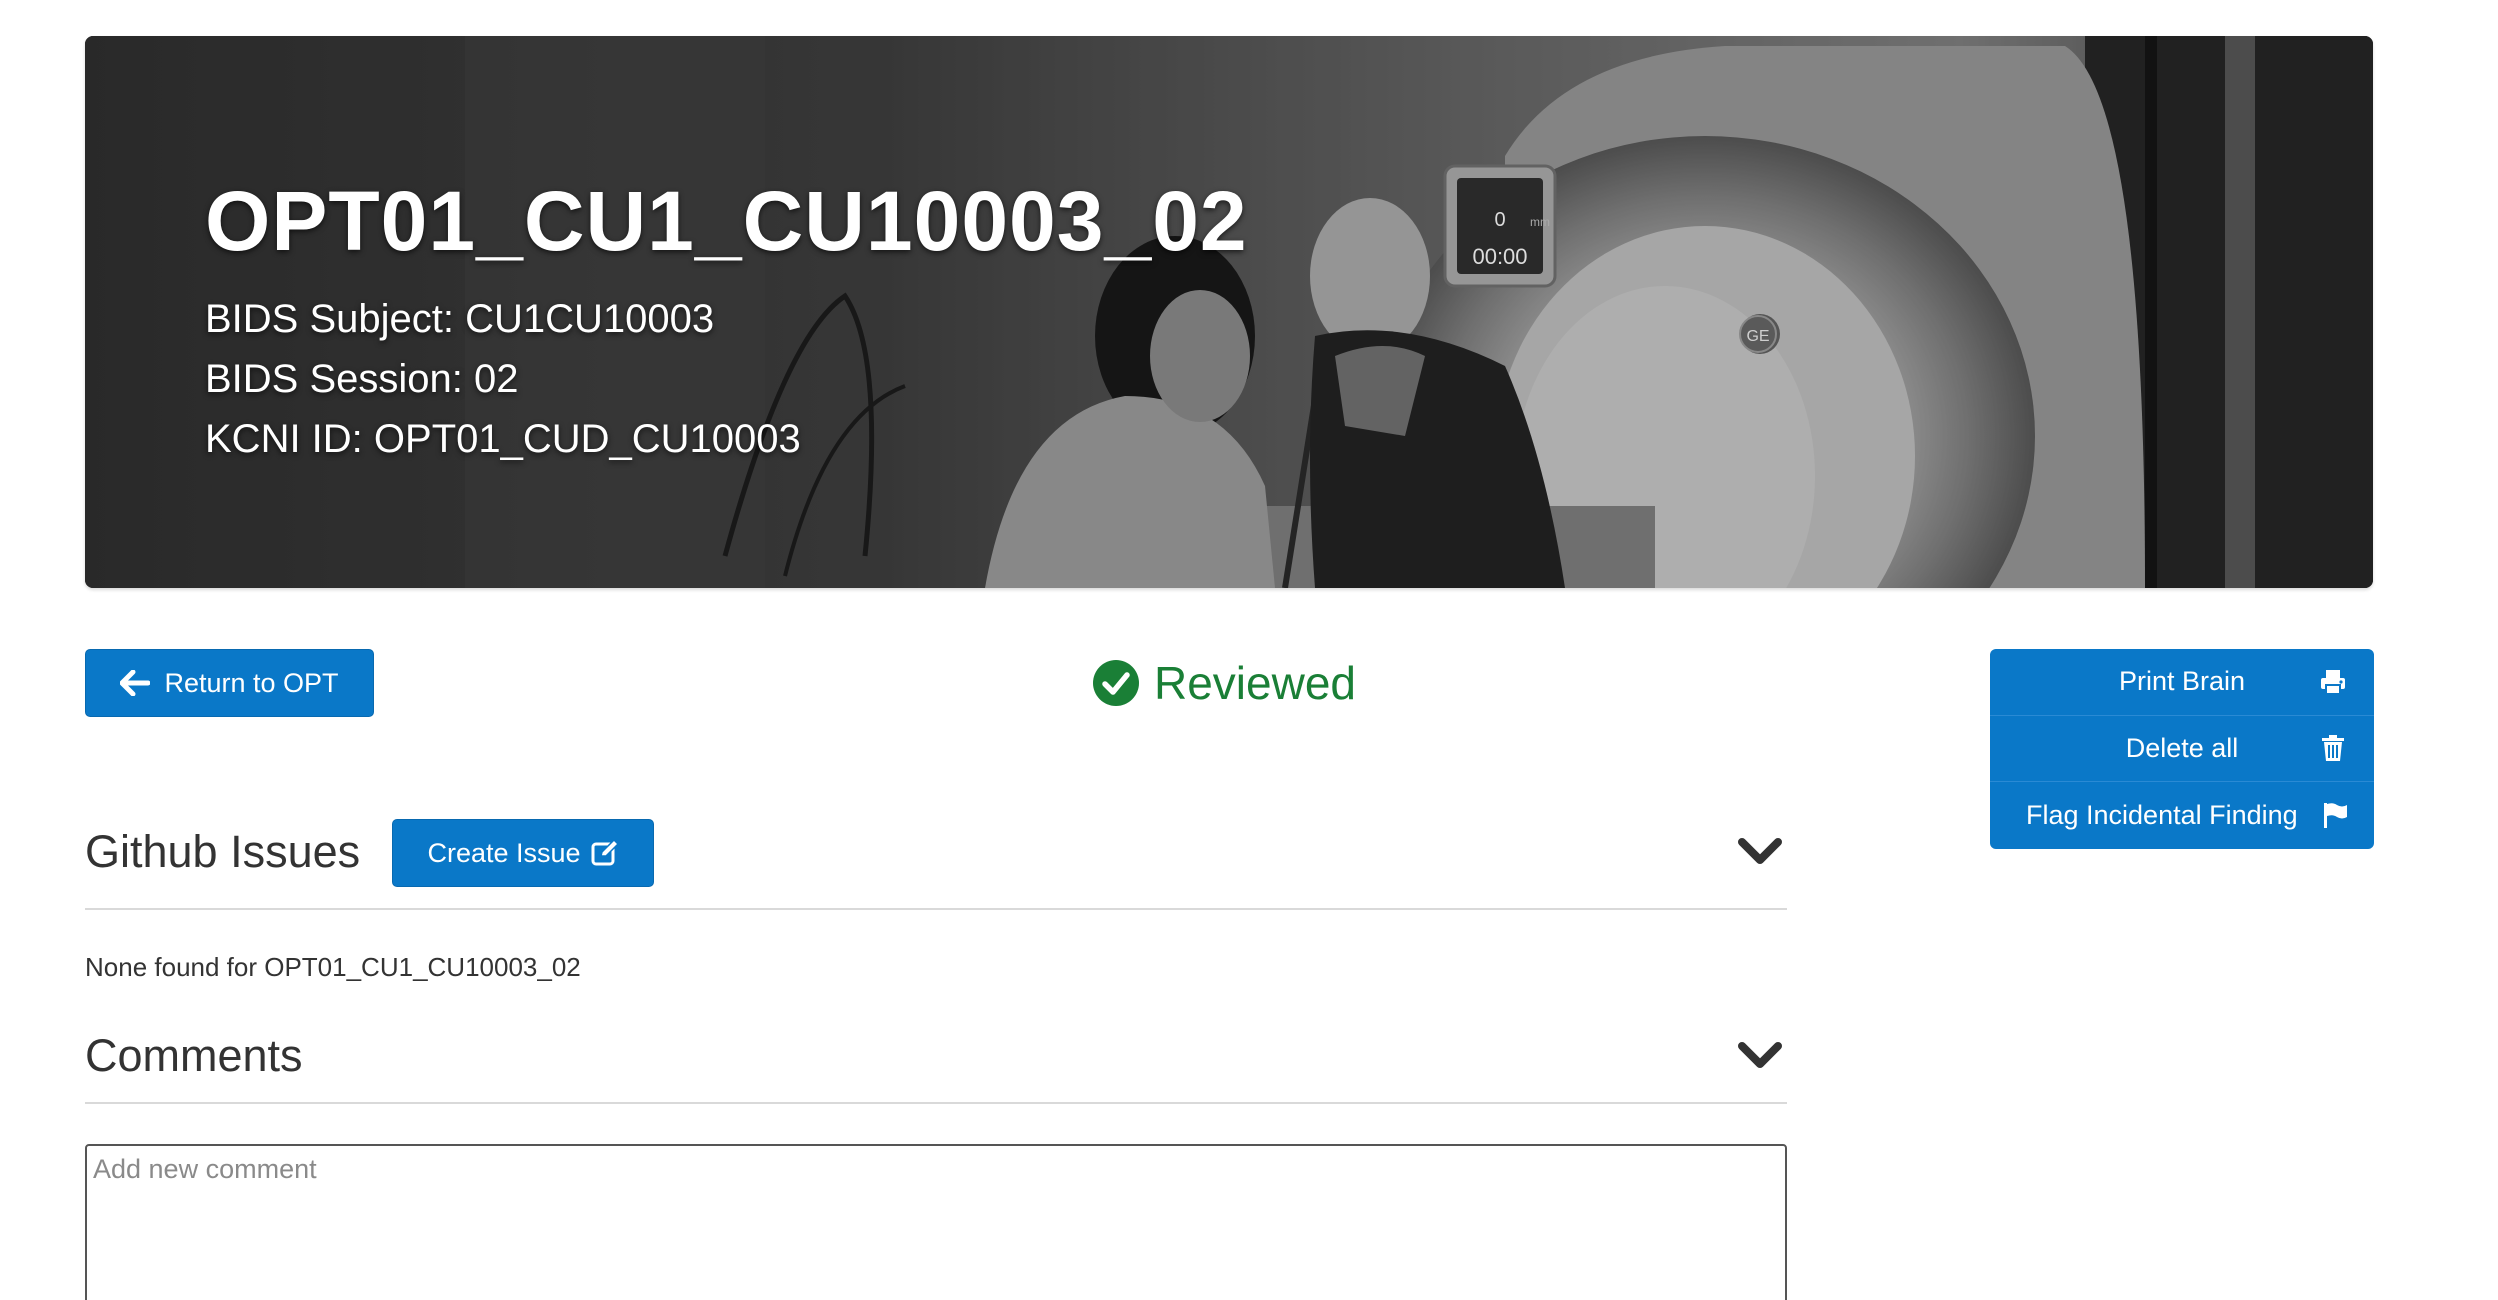  I want to click on return-button-label: Return to OPT, so click(251, 682).